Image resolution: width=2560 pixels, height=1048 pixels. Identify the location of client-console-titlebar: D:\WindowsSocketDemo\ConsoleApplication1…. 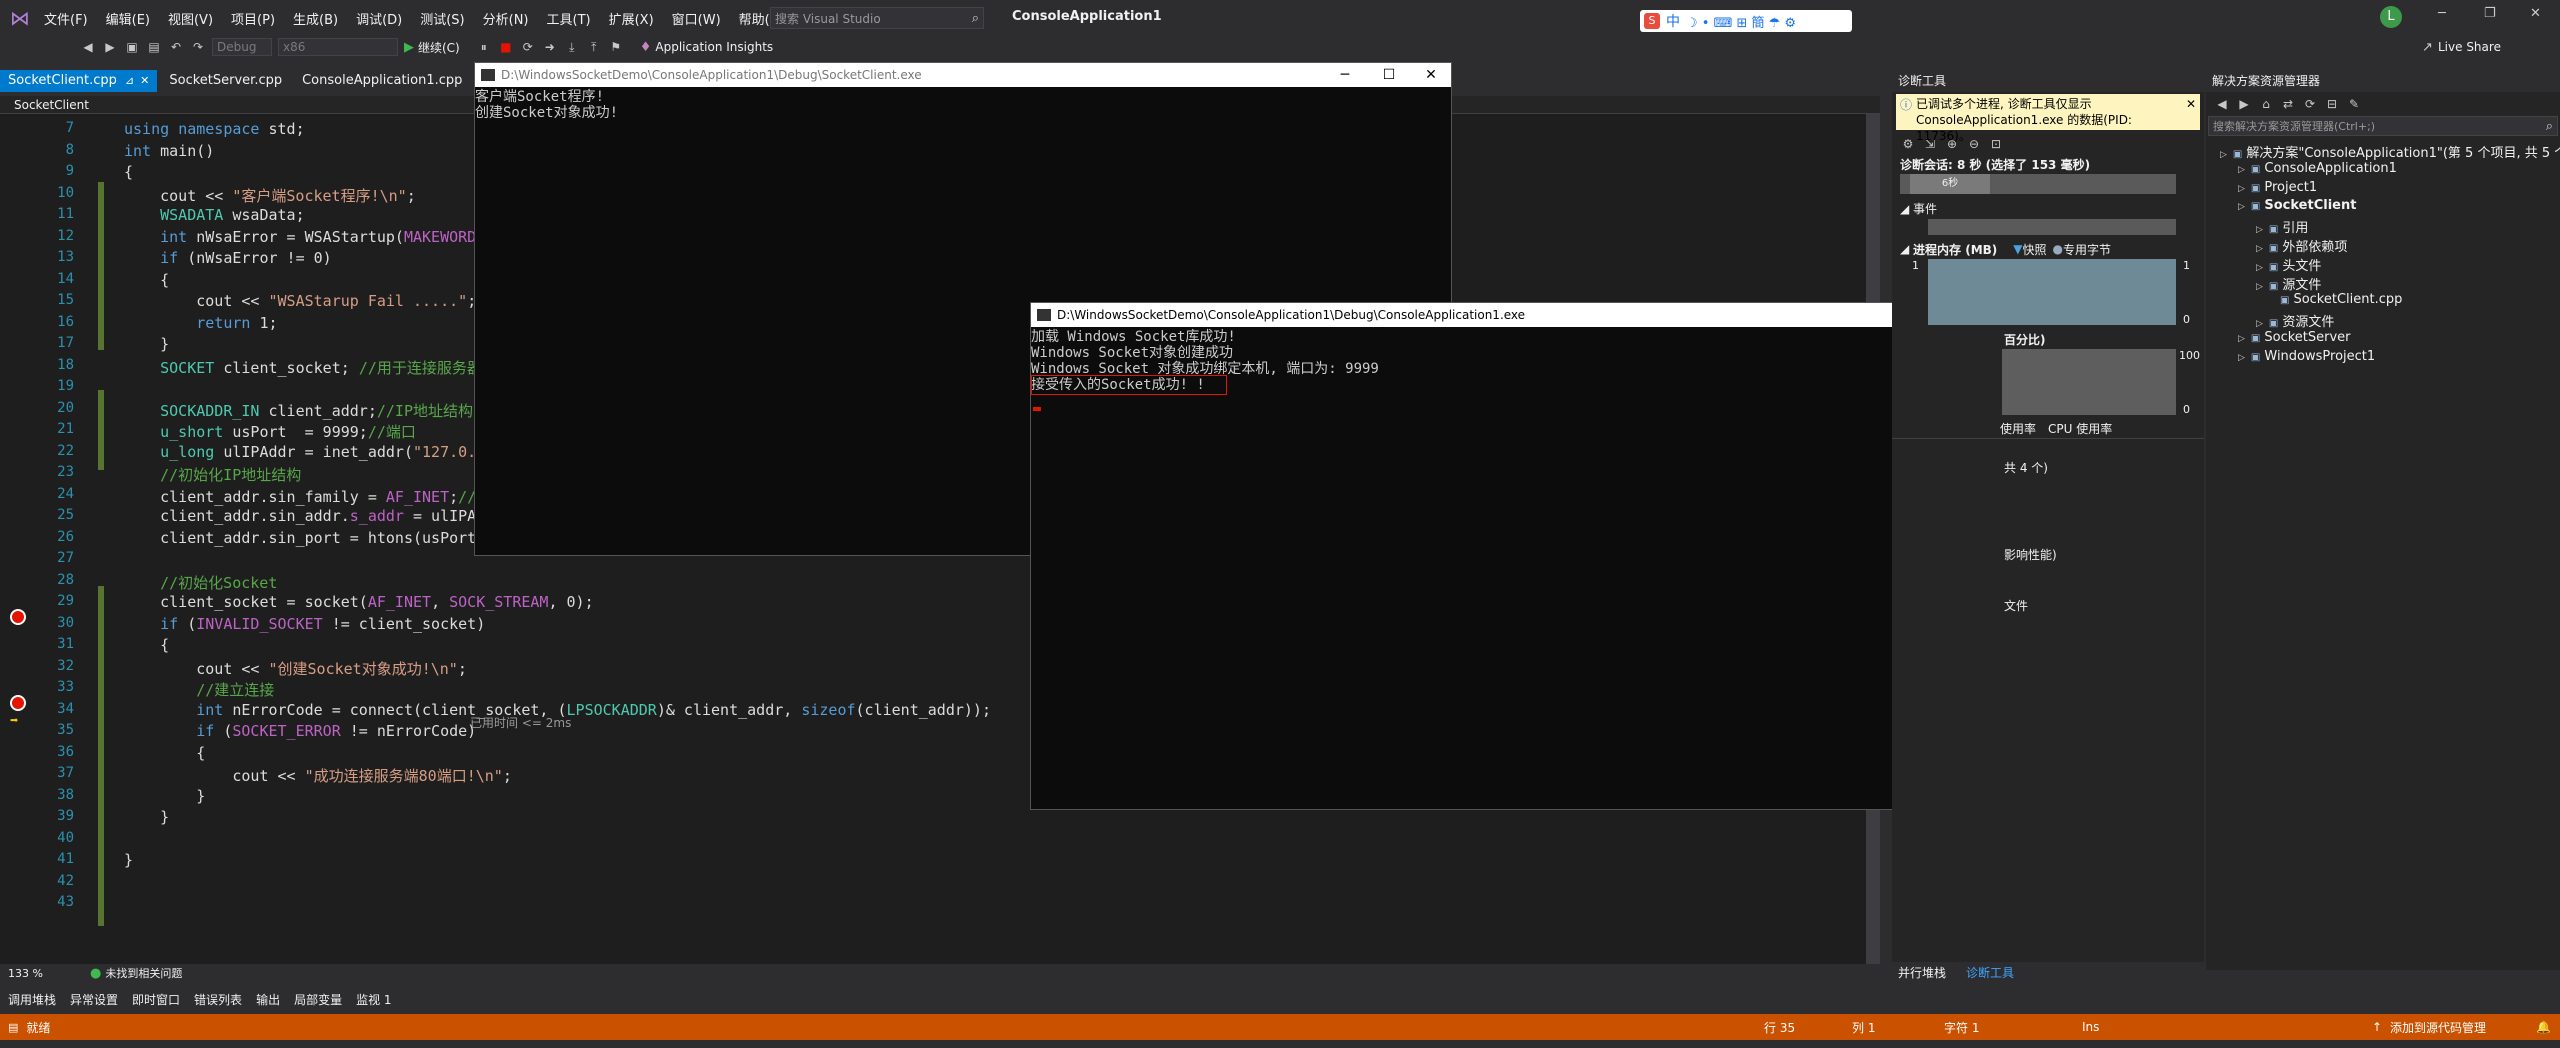
(963, 75).